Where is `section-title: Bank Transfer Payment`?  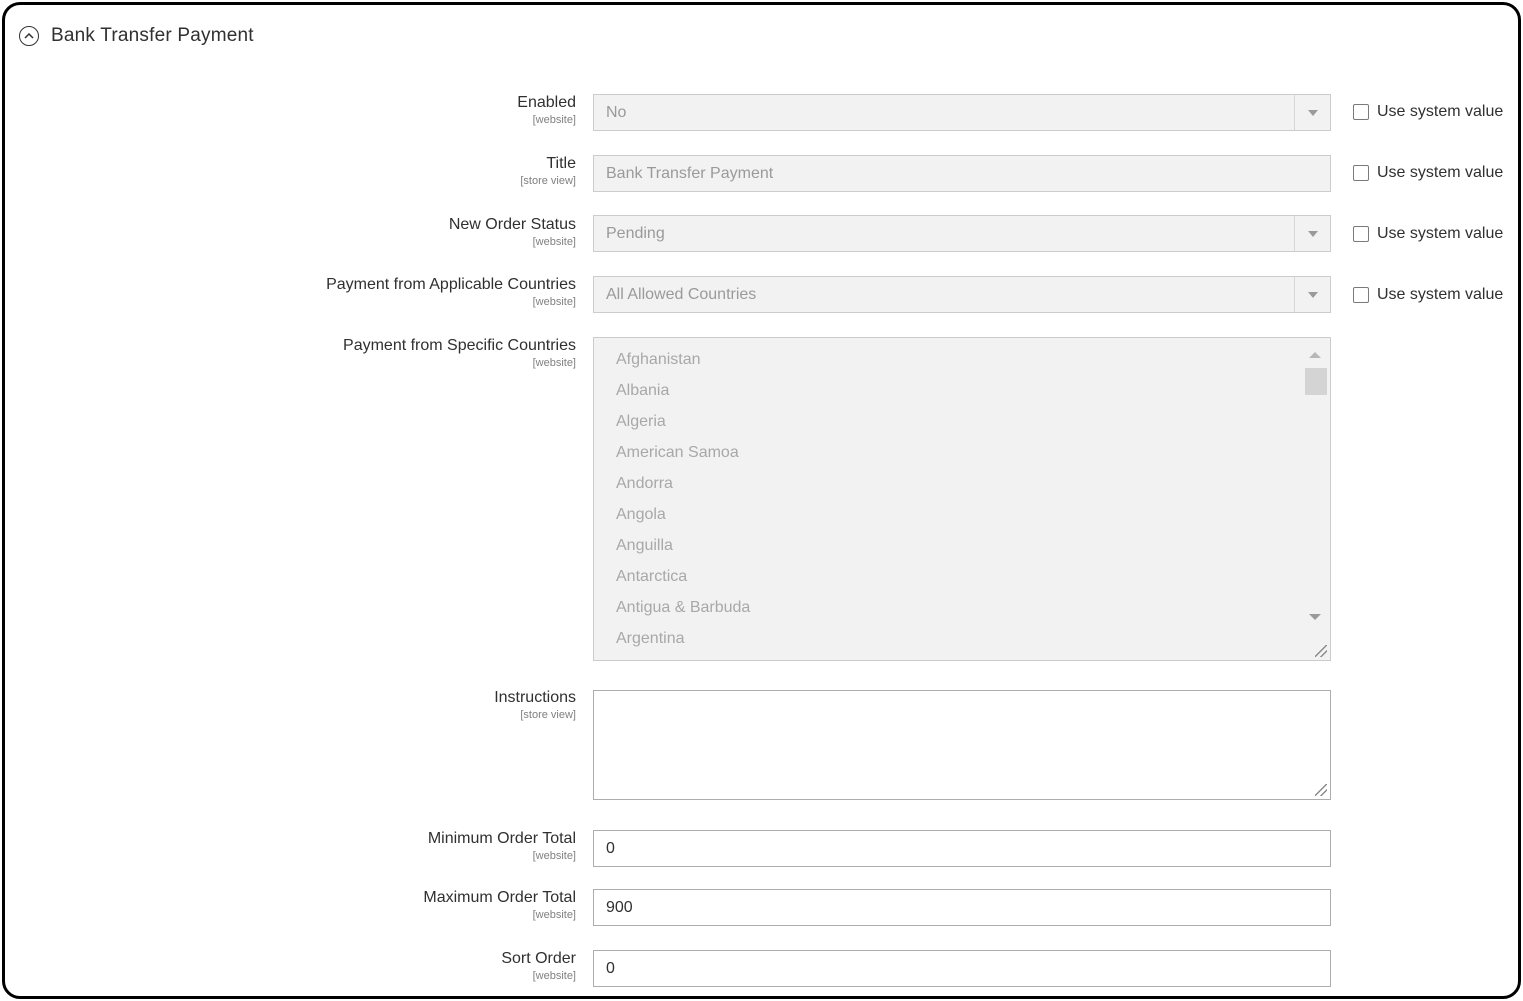
section-title: Bank Transfer Payment is located at coordinates (152, 35).